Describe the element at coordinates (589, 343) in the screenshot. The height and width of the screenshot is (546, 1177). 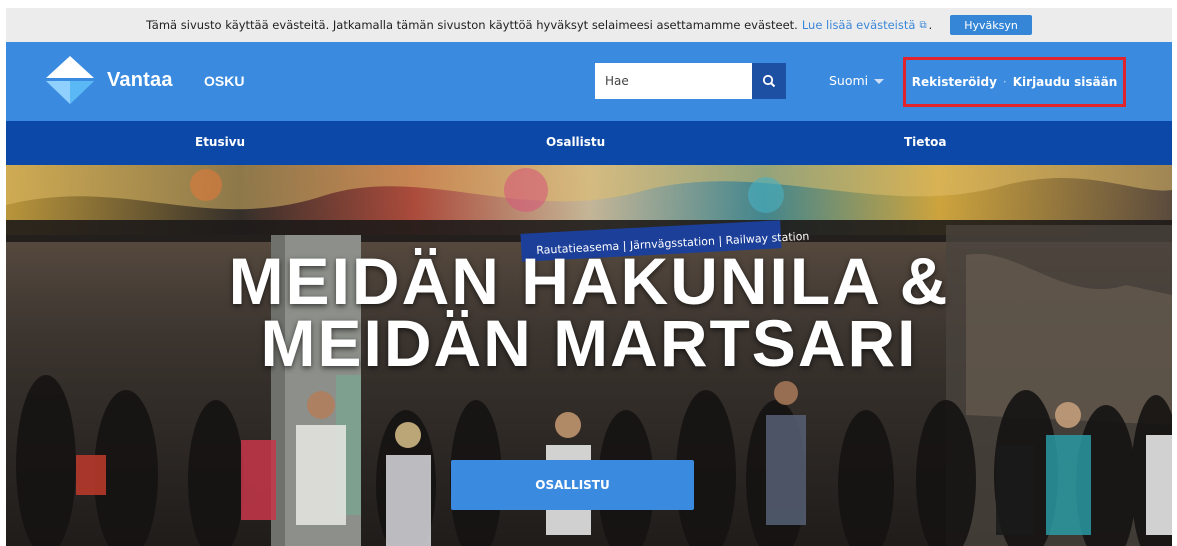
I see `hero-title-line-2: MEIDÄN MARTSARI` at that location.